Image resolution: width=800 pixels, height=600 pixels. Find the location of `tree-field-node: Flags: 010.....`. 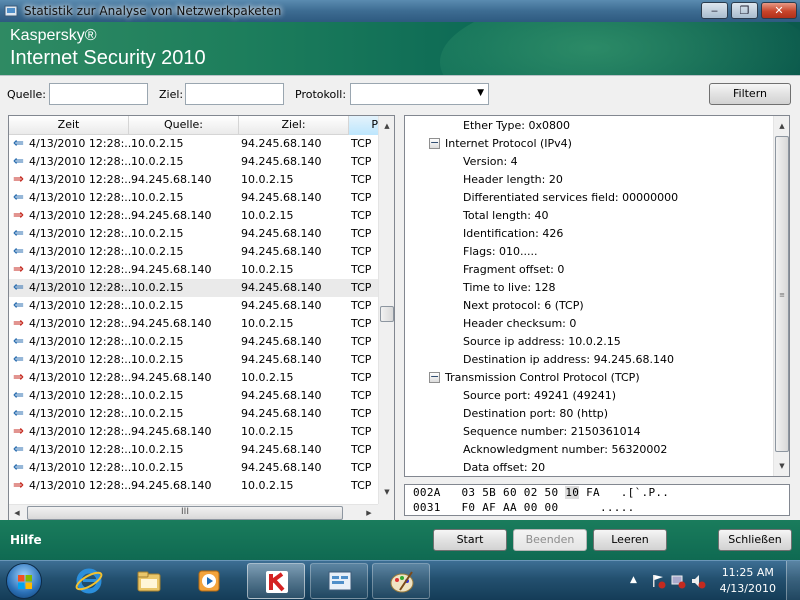

tree-field-node: Flags: 010..... is located at coordinates (500, 252).